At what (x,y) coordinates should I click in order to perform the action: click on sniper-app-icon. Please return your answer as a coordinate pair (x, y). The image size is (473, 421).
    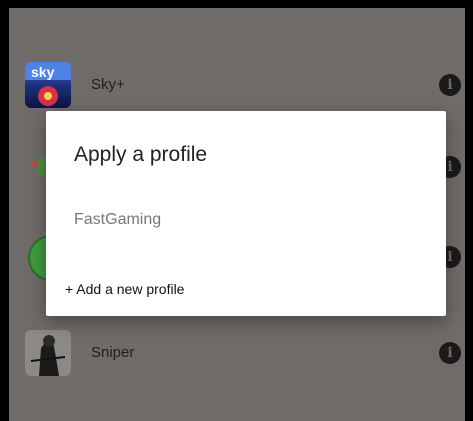
    Looking at the image, I should click on (48, 353).